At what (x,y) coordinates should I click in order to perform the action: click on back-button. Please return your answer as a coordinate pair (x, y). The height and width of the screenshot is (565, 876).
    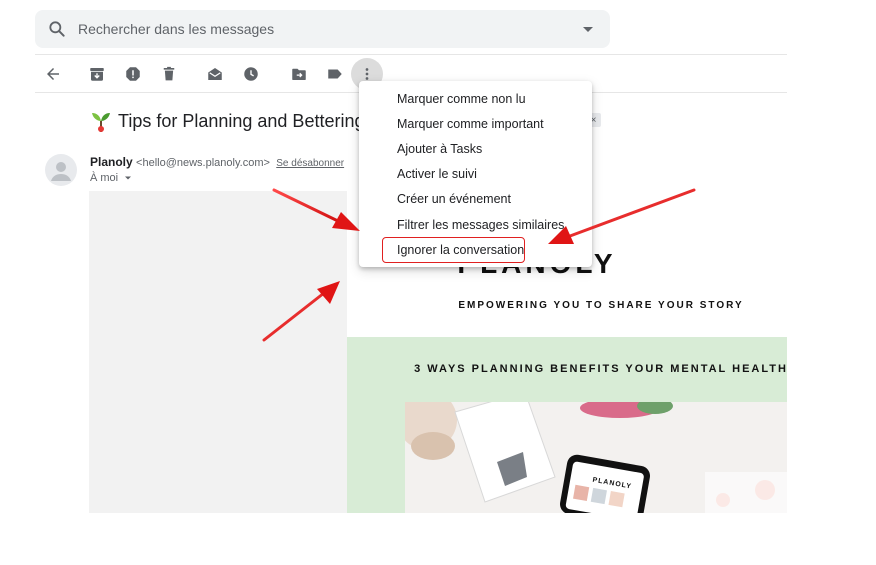
    Looking at the image, I should click on (53, 74).